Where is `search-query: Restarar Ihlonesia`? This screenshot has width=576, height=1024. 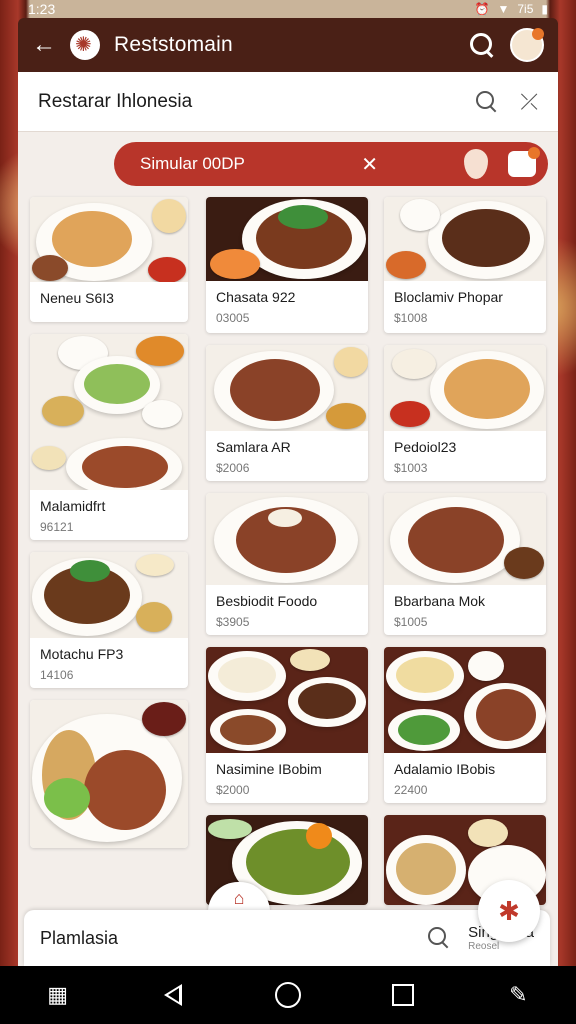 search-query: Restarar Ihlonesia is located at coordinates (246, 102).